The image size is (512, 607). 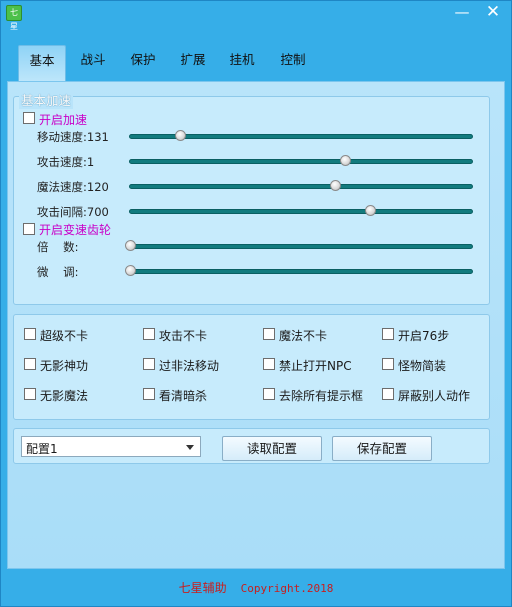 I want to click on magic-speed-thumb, so click(x=335, y=185).